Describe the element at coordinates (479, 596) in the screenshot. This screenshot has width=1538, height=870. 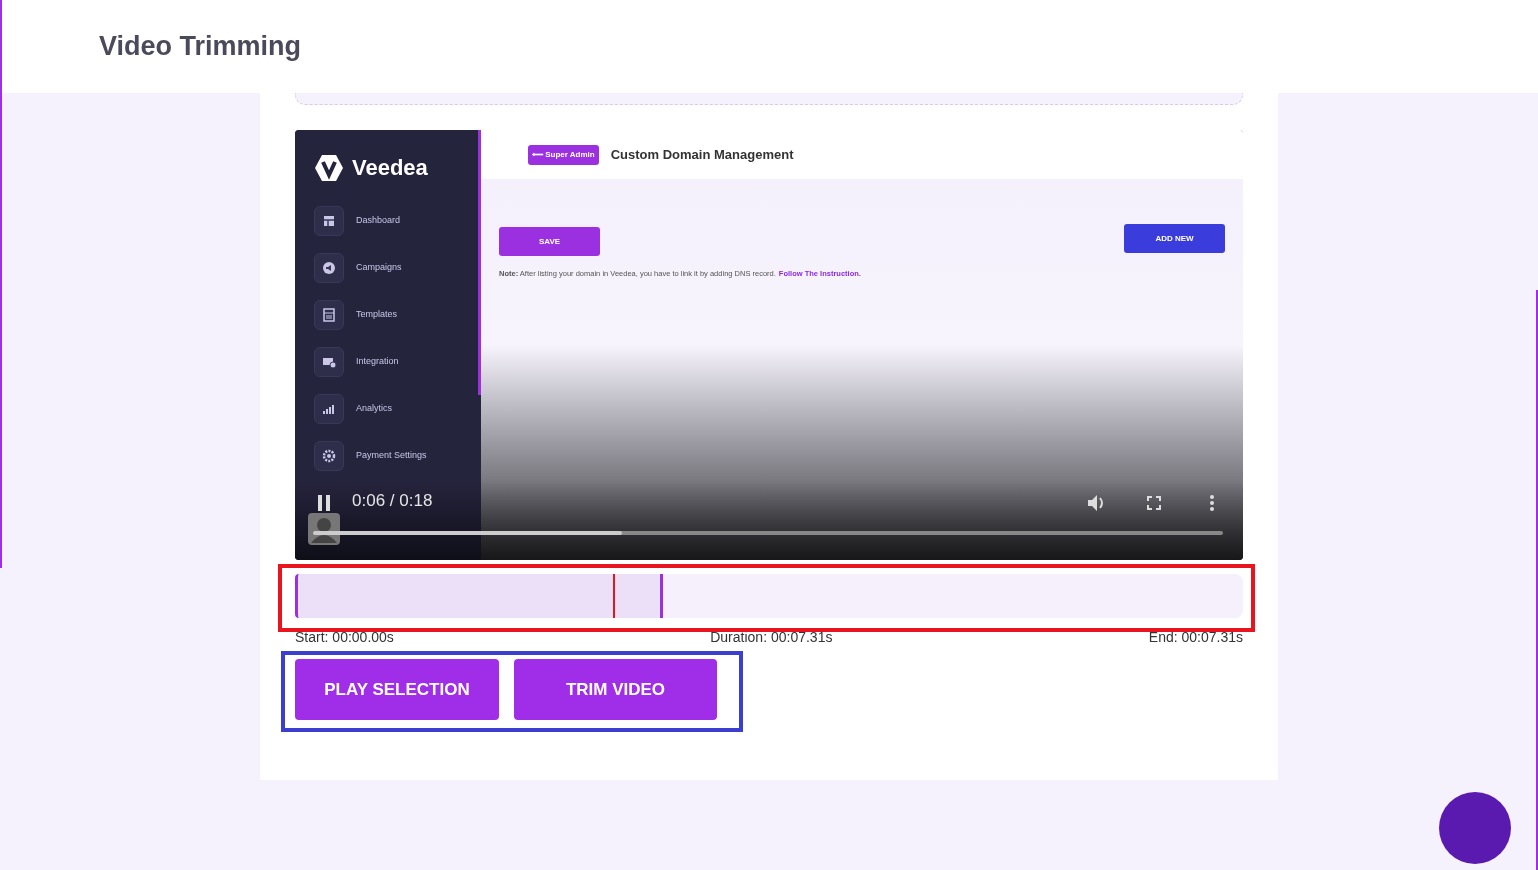
I see `selection-range` at that location.